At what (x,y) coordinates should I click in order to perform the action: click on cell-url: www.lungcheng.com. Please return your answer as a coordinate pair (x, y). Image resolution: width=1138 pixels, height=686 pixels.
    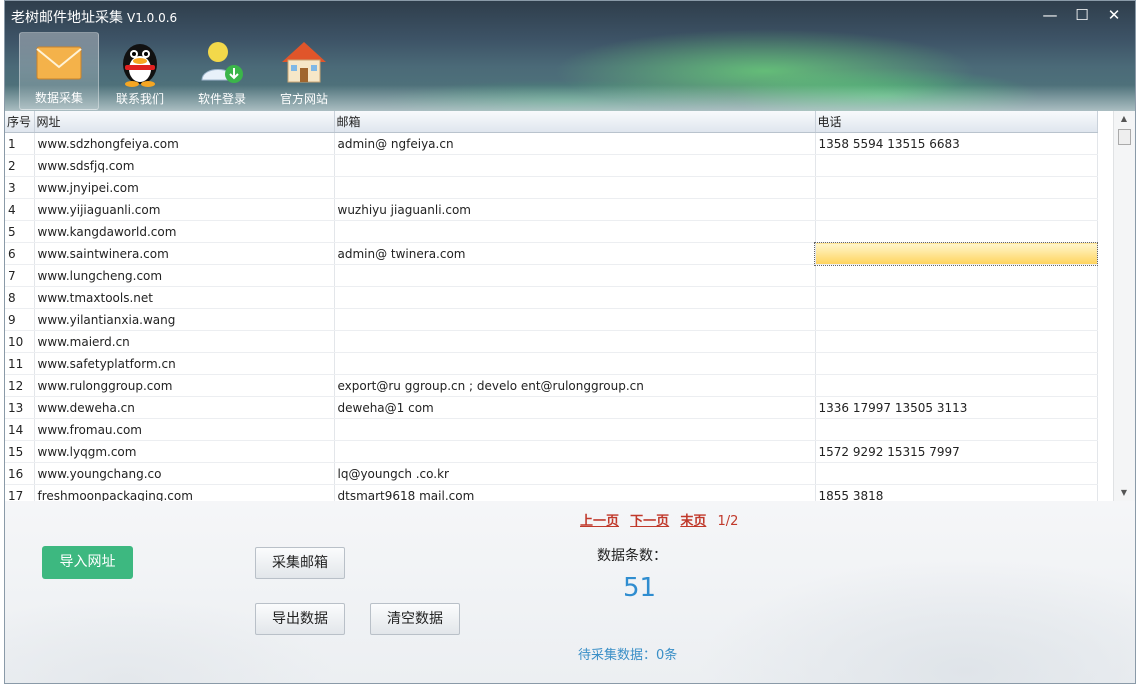
    Looking at the image, I should click on (184, 275).